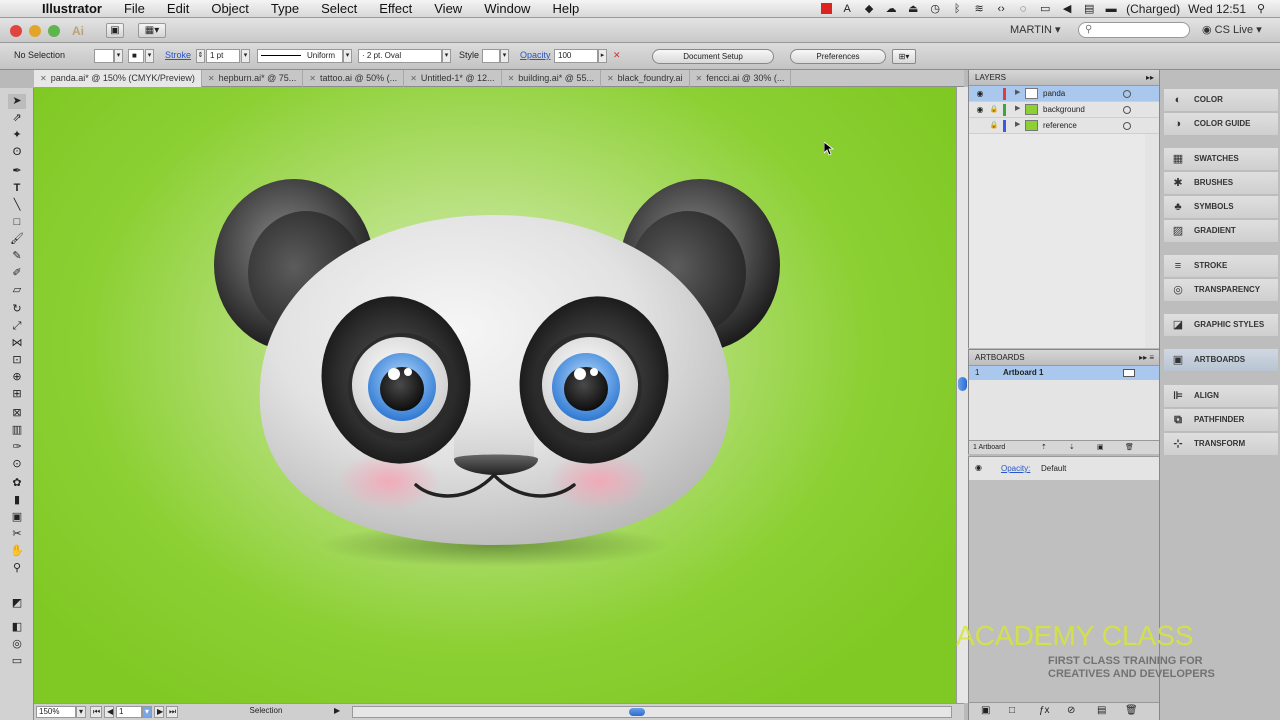 The height and width of the screenshot is (720, 1280). What do you see at coordinates (134, 9) in the screenshot?
I see `menu-file: File` at bounding box center [134, 9].